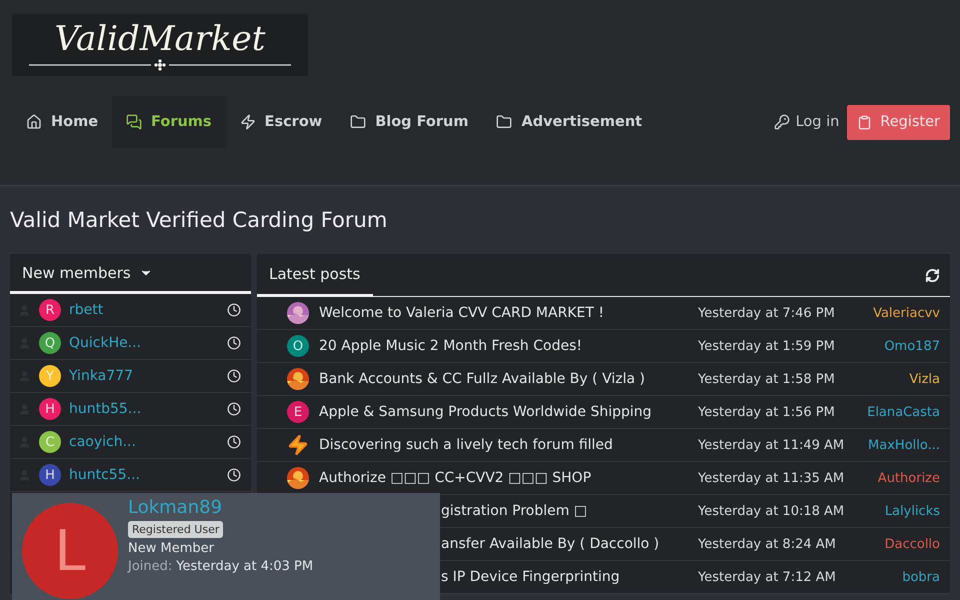 The height and width of the screenshot is (600, 960). What do you see at coordinates (902, 478) in the screenshot?
I see `author-name: Authorize` at bounding box center [902, 478].